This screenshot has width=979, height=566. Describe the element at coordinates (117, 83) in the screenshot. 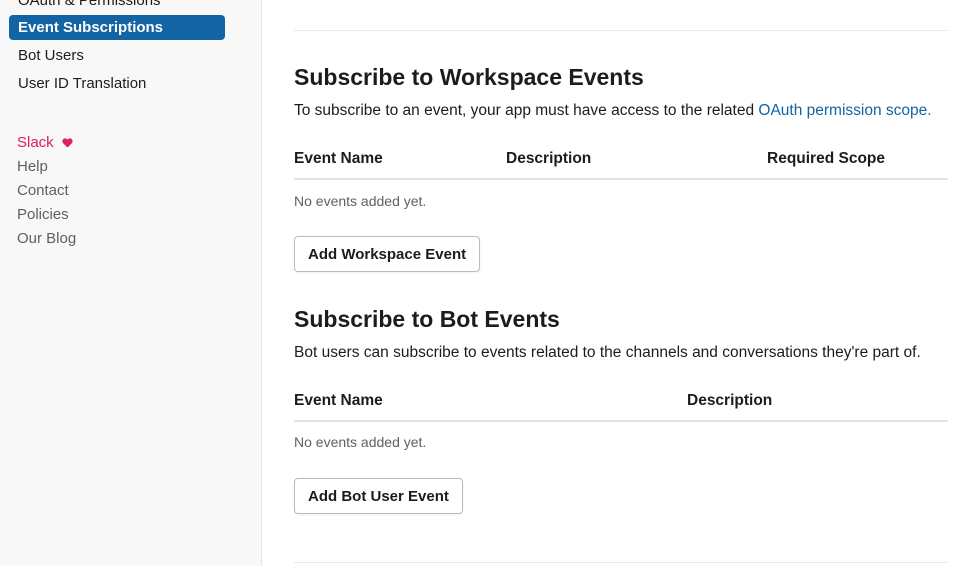

I see `sidebar-item-user-id-translation: User ID Translation` at that location.